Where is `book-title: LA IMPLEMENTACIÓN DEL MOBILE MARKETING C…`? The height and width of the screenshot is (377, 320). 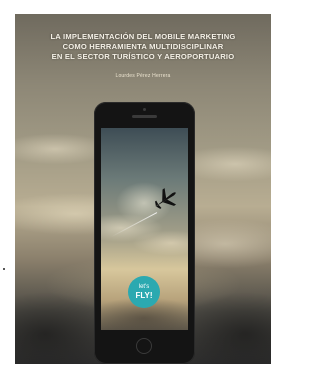 book-title: LA IMPLEMENTACIÓN DEL MOBILE MARKETING C… is located at coordinates (143, 47).